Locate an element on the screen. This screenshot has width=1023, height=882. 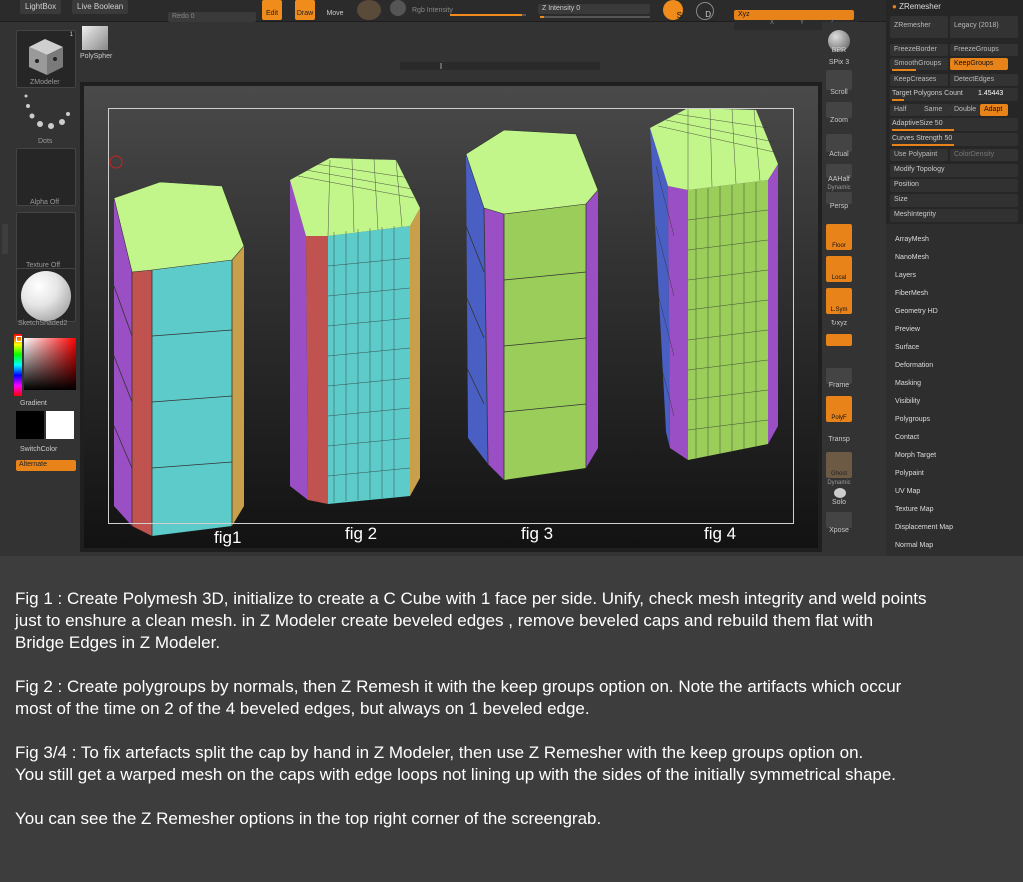
dynamic-label: Dynamic is located at coordinates (839, 188).